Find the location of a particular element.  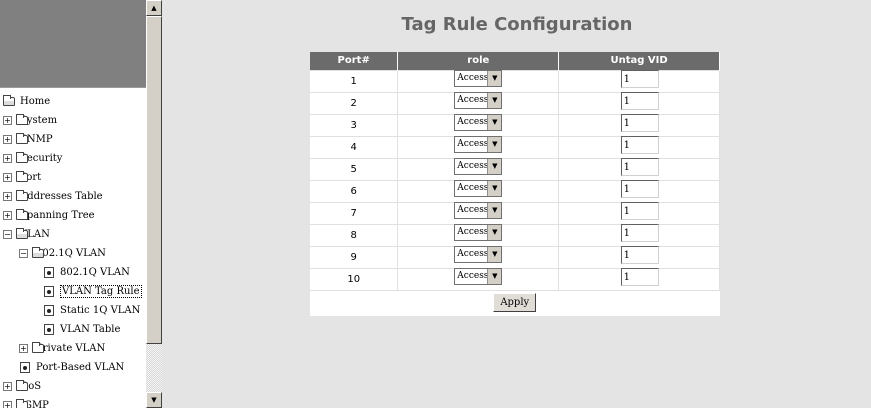

table-row: 8 Access ▼ is located at coordinates (515, 234).